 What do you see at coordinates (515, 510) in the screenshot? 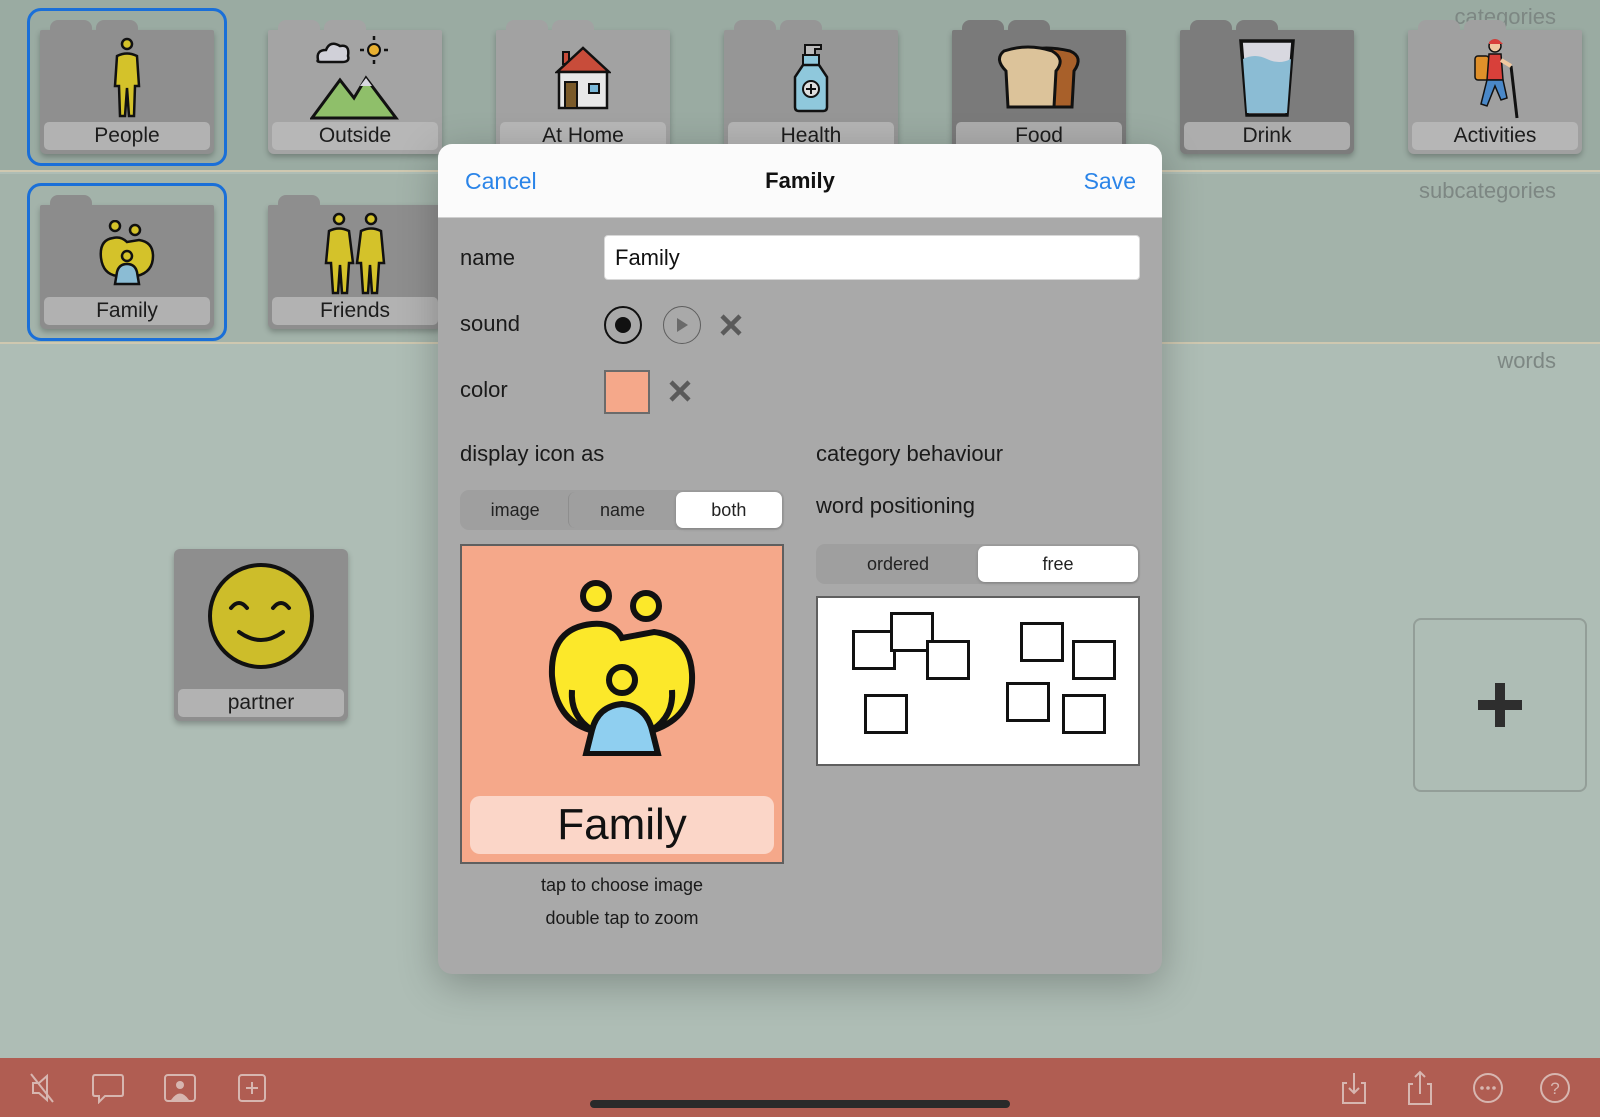
I see `display-option-image: image` at bounding box center [515, 510].